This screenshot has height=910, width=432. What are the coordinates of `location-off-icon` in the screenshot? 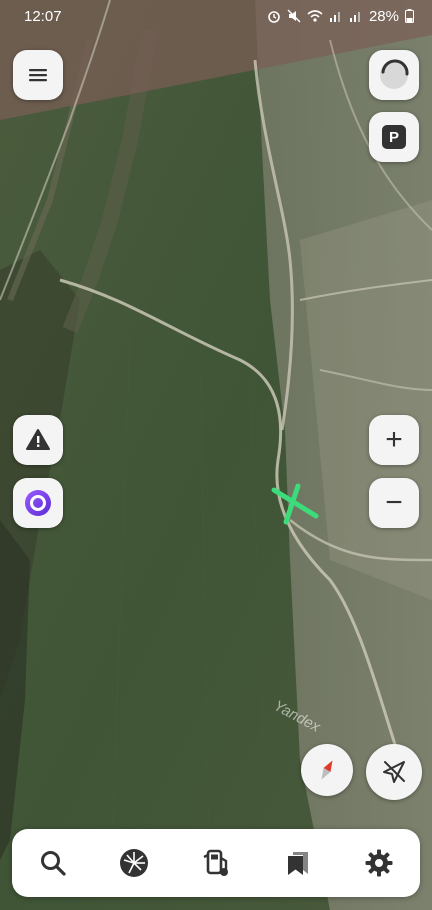 It's located at (394, 772).